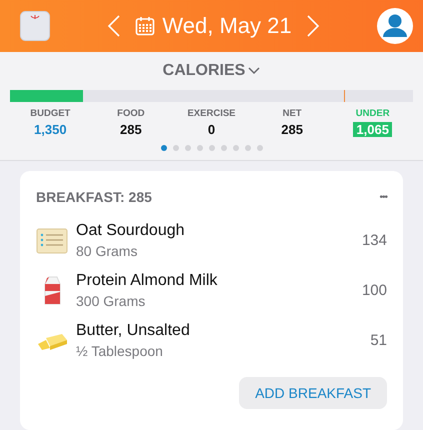 This screenshot has height=430, width=423. I want to click on stat-label: BUDGET, so click(50, 113).